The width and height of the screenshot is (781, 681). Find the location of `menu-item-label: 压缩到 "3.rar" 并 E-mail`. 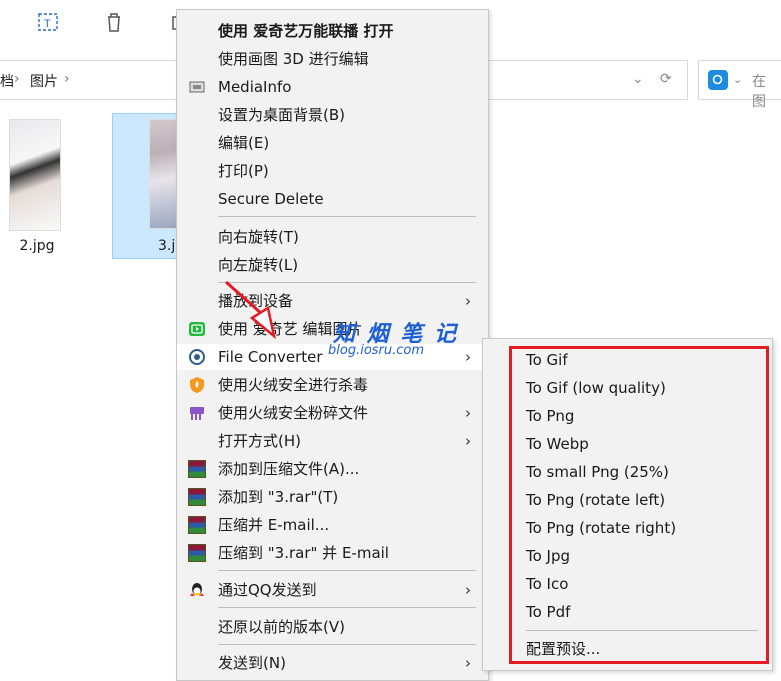

menu-item-label: 压缩到 "3.rar" 并 E-mail is located at coordinates (303, 553).